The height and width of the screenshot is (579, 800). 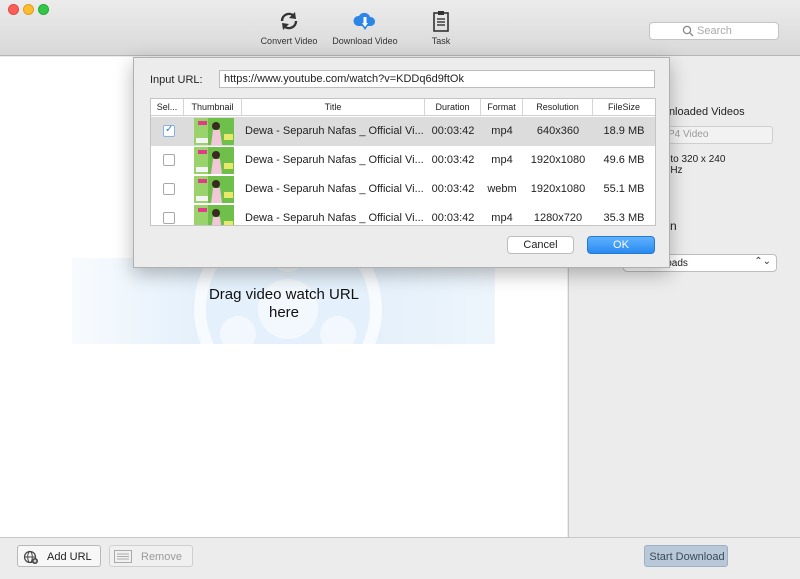 I want to click on task-label: Task, so click(x=441, y=41).